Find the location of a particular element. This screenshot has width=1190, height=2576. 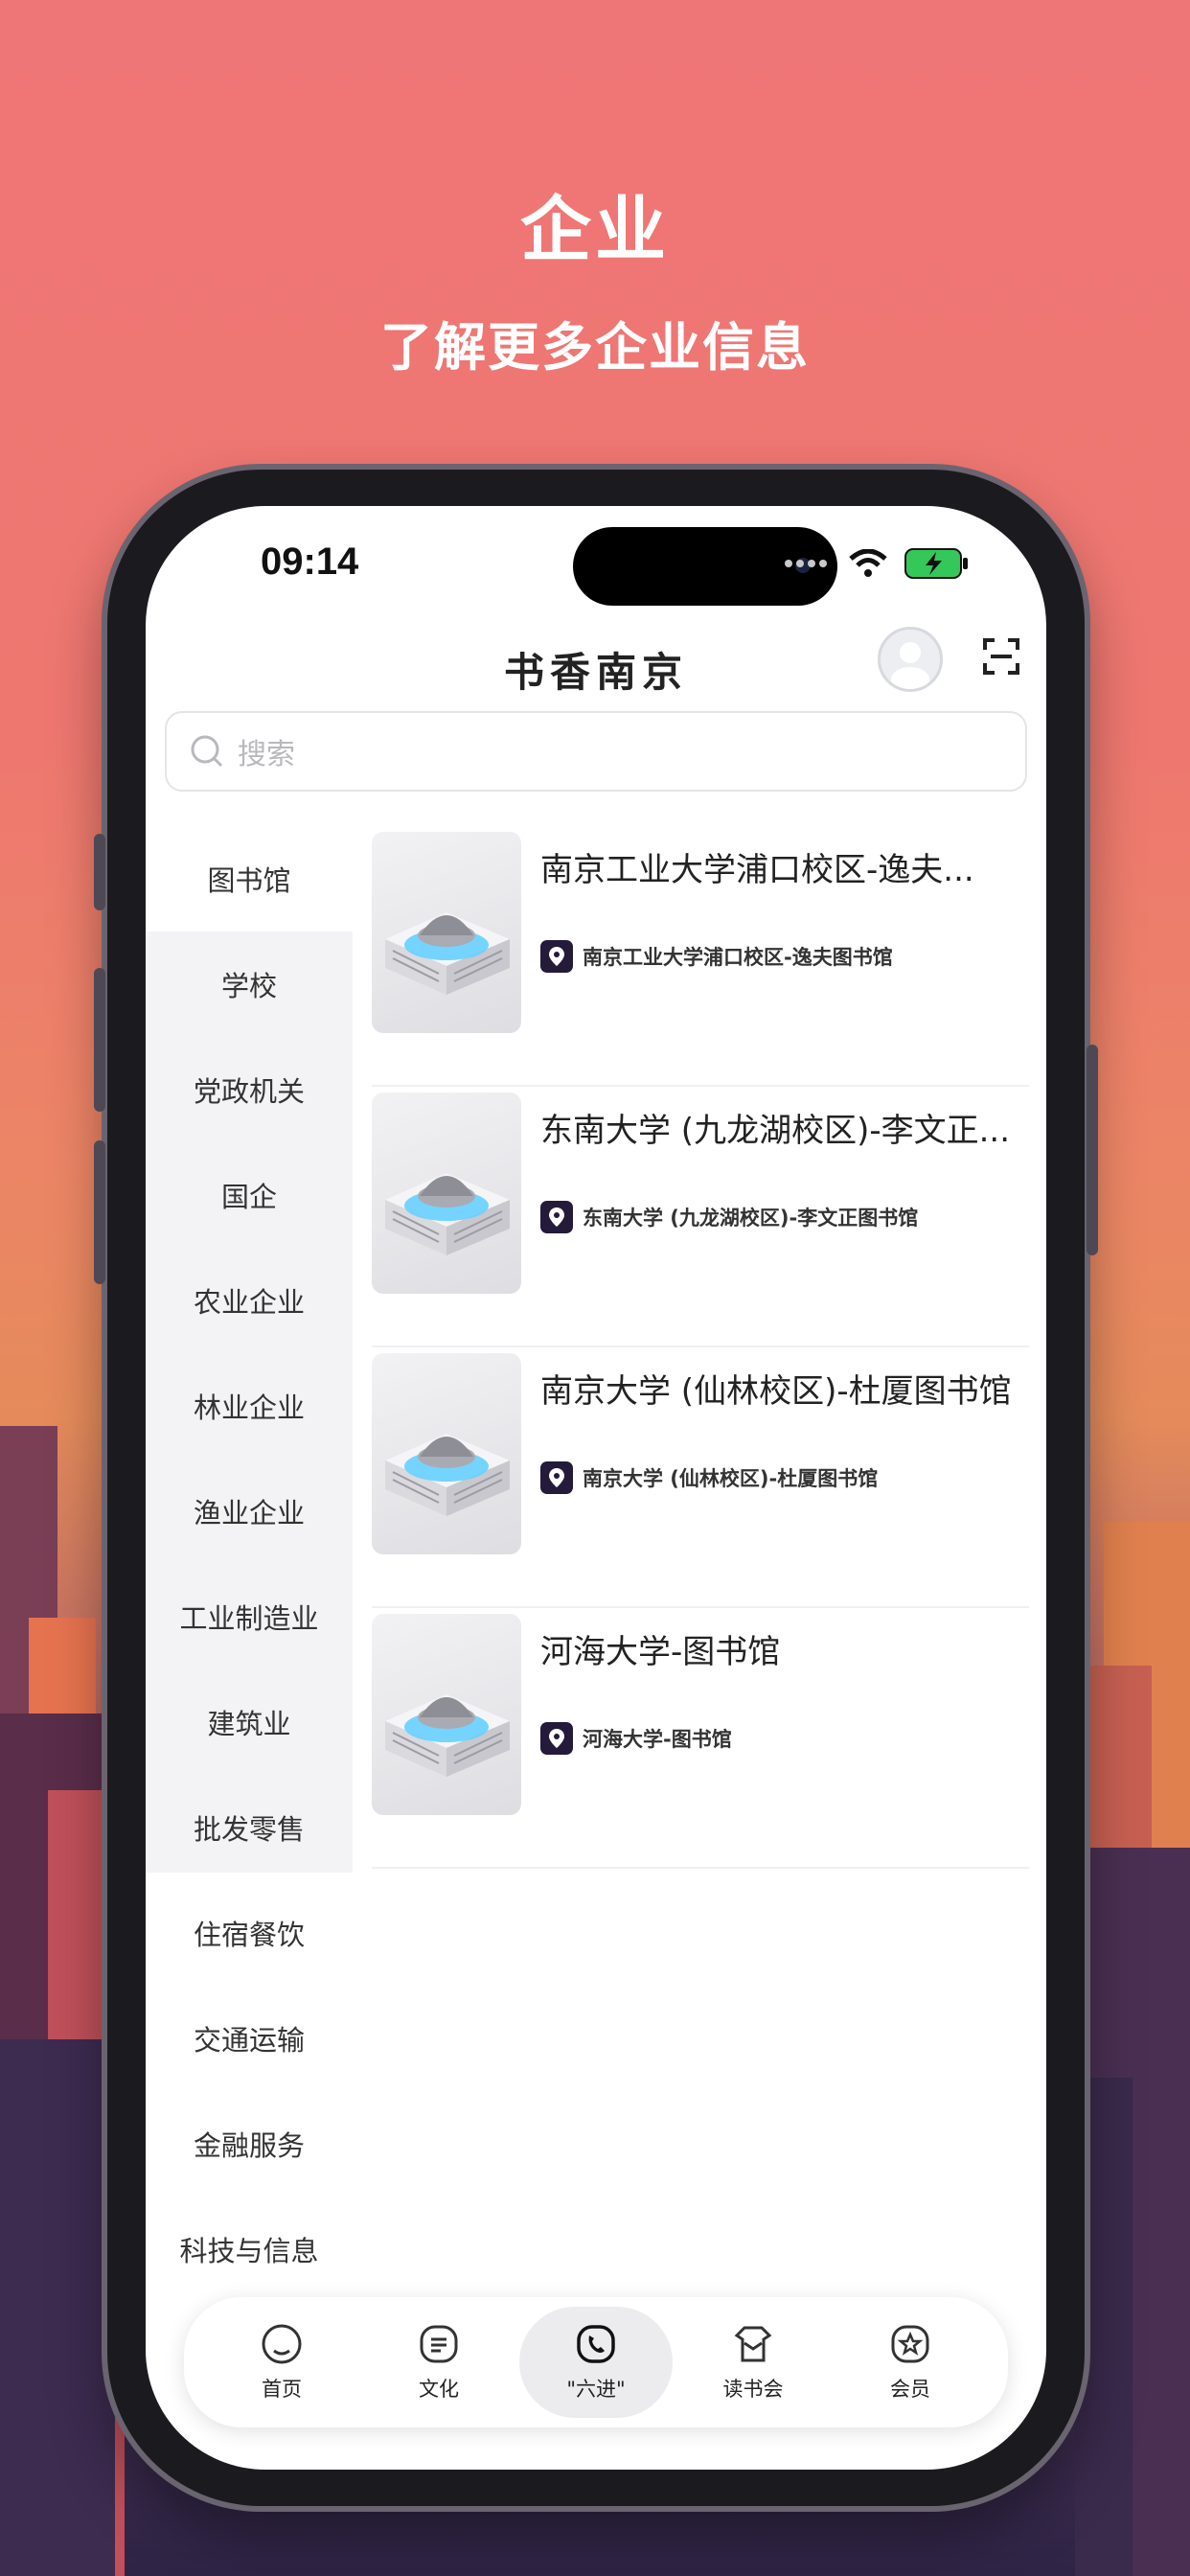

sidebar-item-hospitality: 住宿餐饮 is located at coordinates (250, 1933).